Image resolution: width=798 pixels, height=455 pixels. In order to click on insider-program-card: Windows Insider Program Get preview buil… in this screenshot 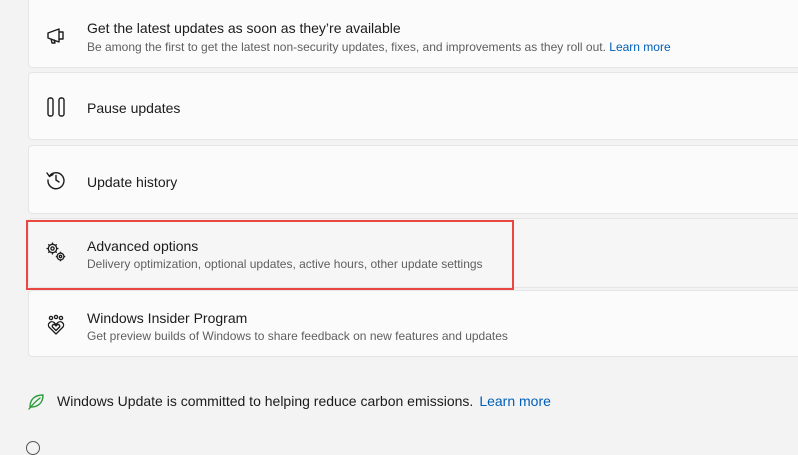, I will do `click(413, 323)`.